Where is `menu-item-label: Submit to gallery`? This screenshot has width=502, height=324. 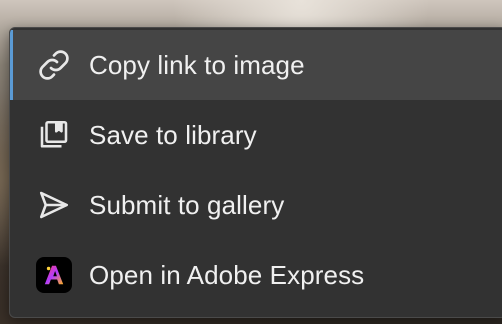 menu-item-label: Submit to gallery is located at coordinates (187, 204).